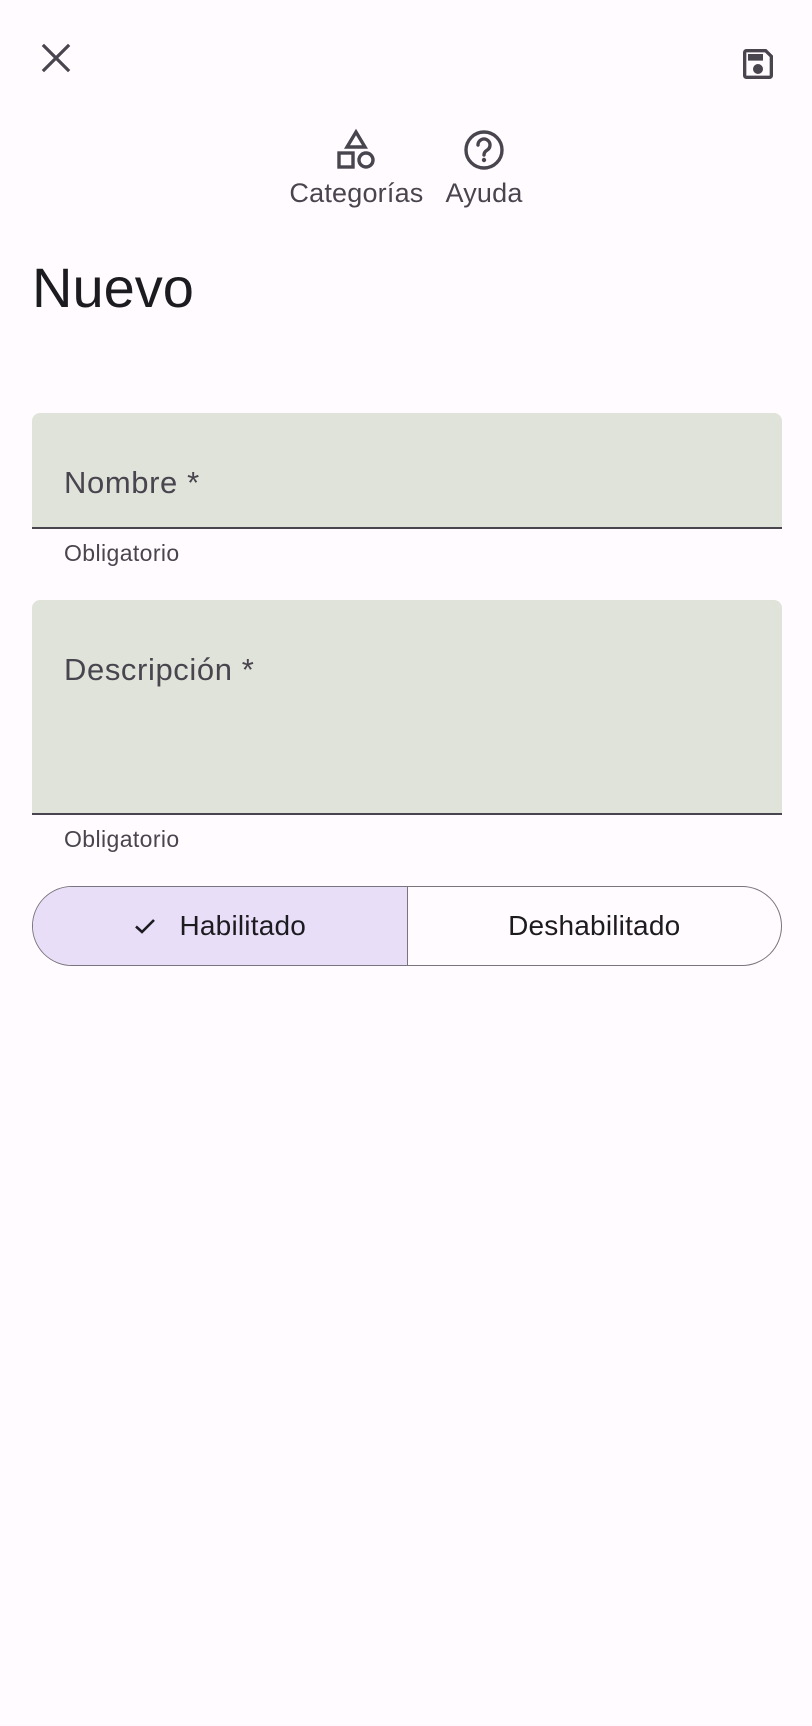 The image size is (812, 1726). I want to click on name-field: Nombre *, so click(407, 471).